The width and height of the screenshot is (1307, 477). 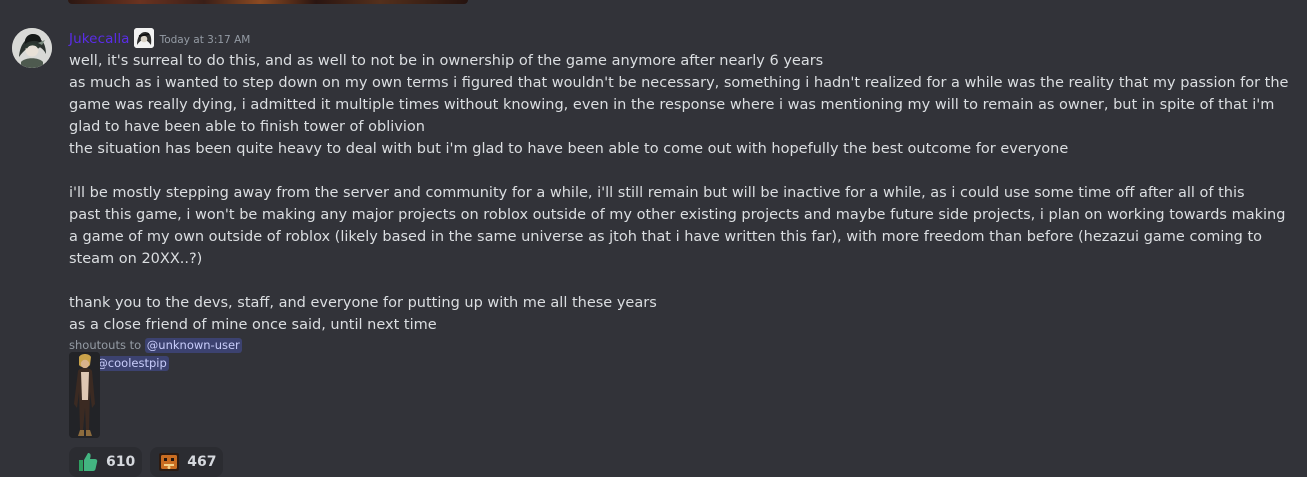 I want to click on avatar, so click(x=32, y=48).